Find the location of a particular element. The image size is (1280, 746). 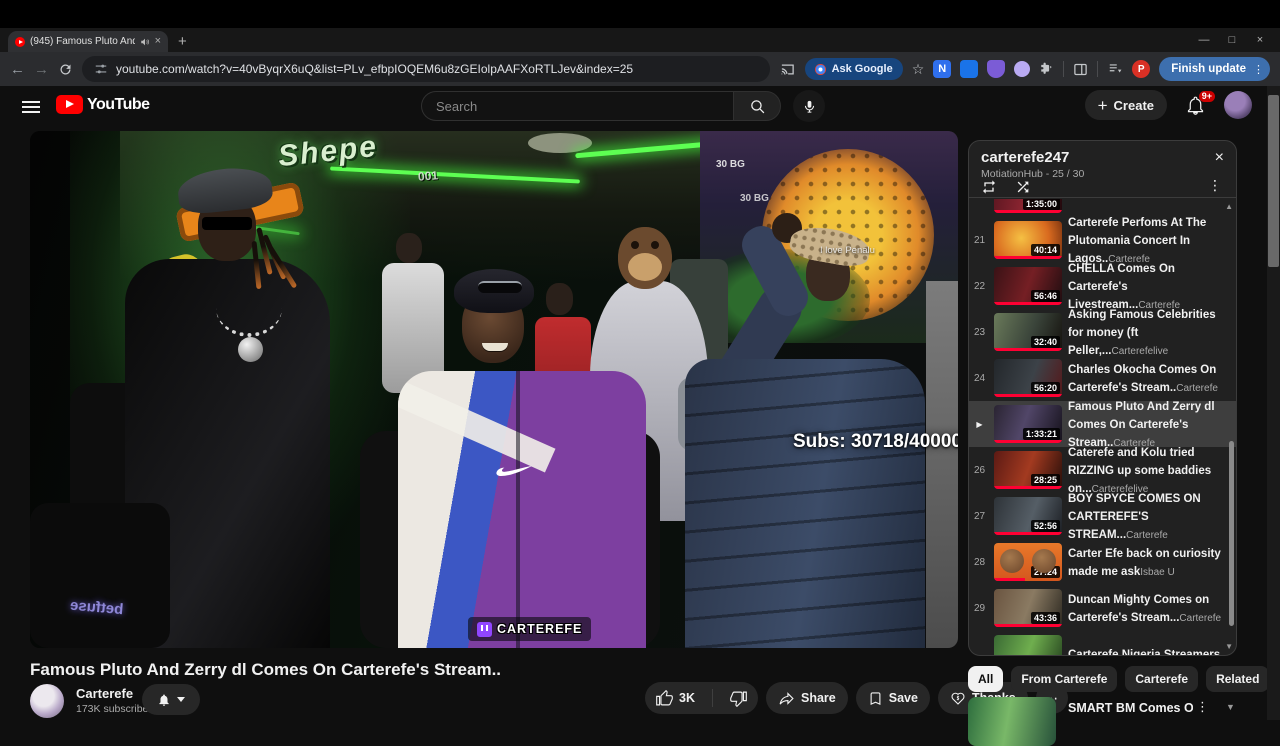

stream-watermark: CARTEREFE is located at coordinates (530, 629).